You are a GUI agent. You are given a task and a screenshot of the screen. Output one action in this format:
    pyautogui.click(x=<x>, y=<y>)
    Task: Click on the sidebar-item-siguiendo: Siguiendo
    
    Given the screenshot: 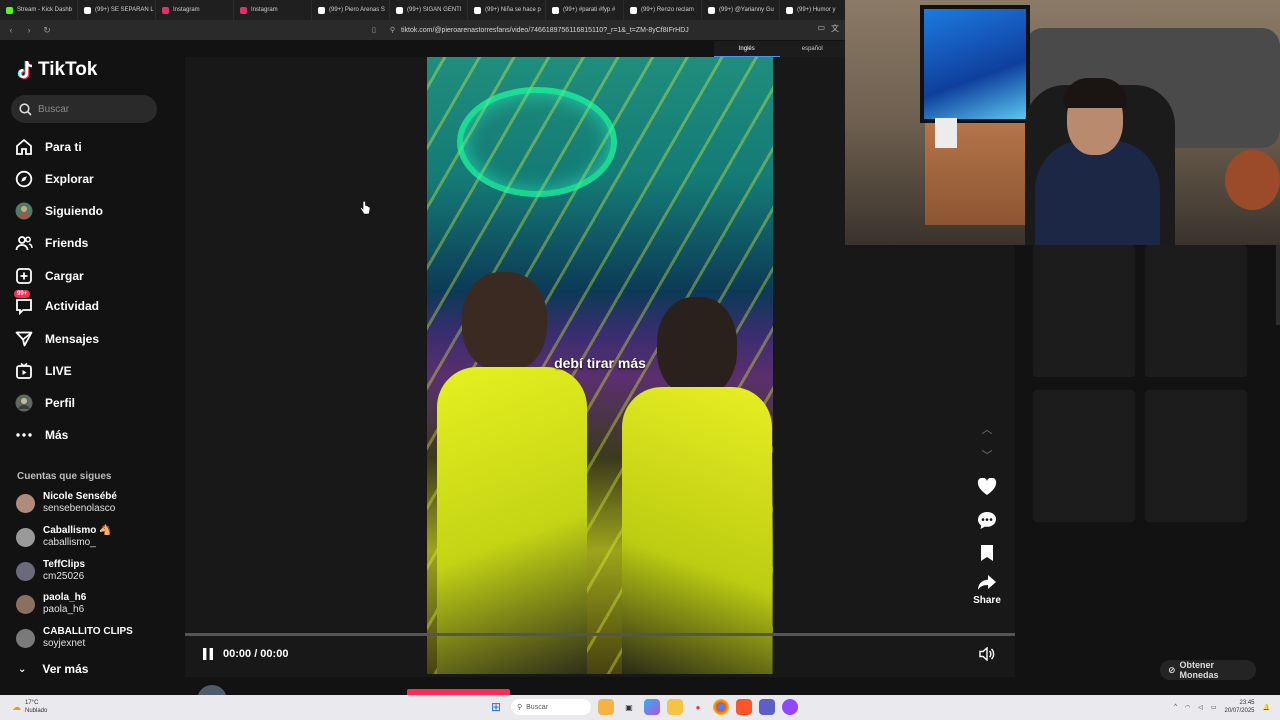 What is the action you would take?
    pyautogui.click(x=59, y=211)
    